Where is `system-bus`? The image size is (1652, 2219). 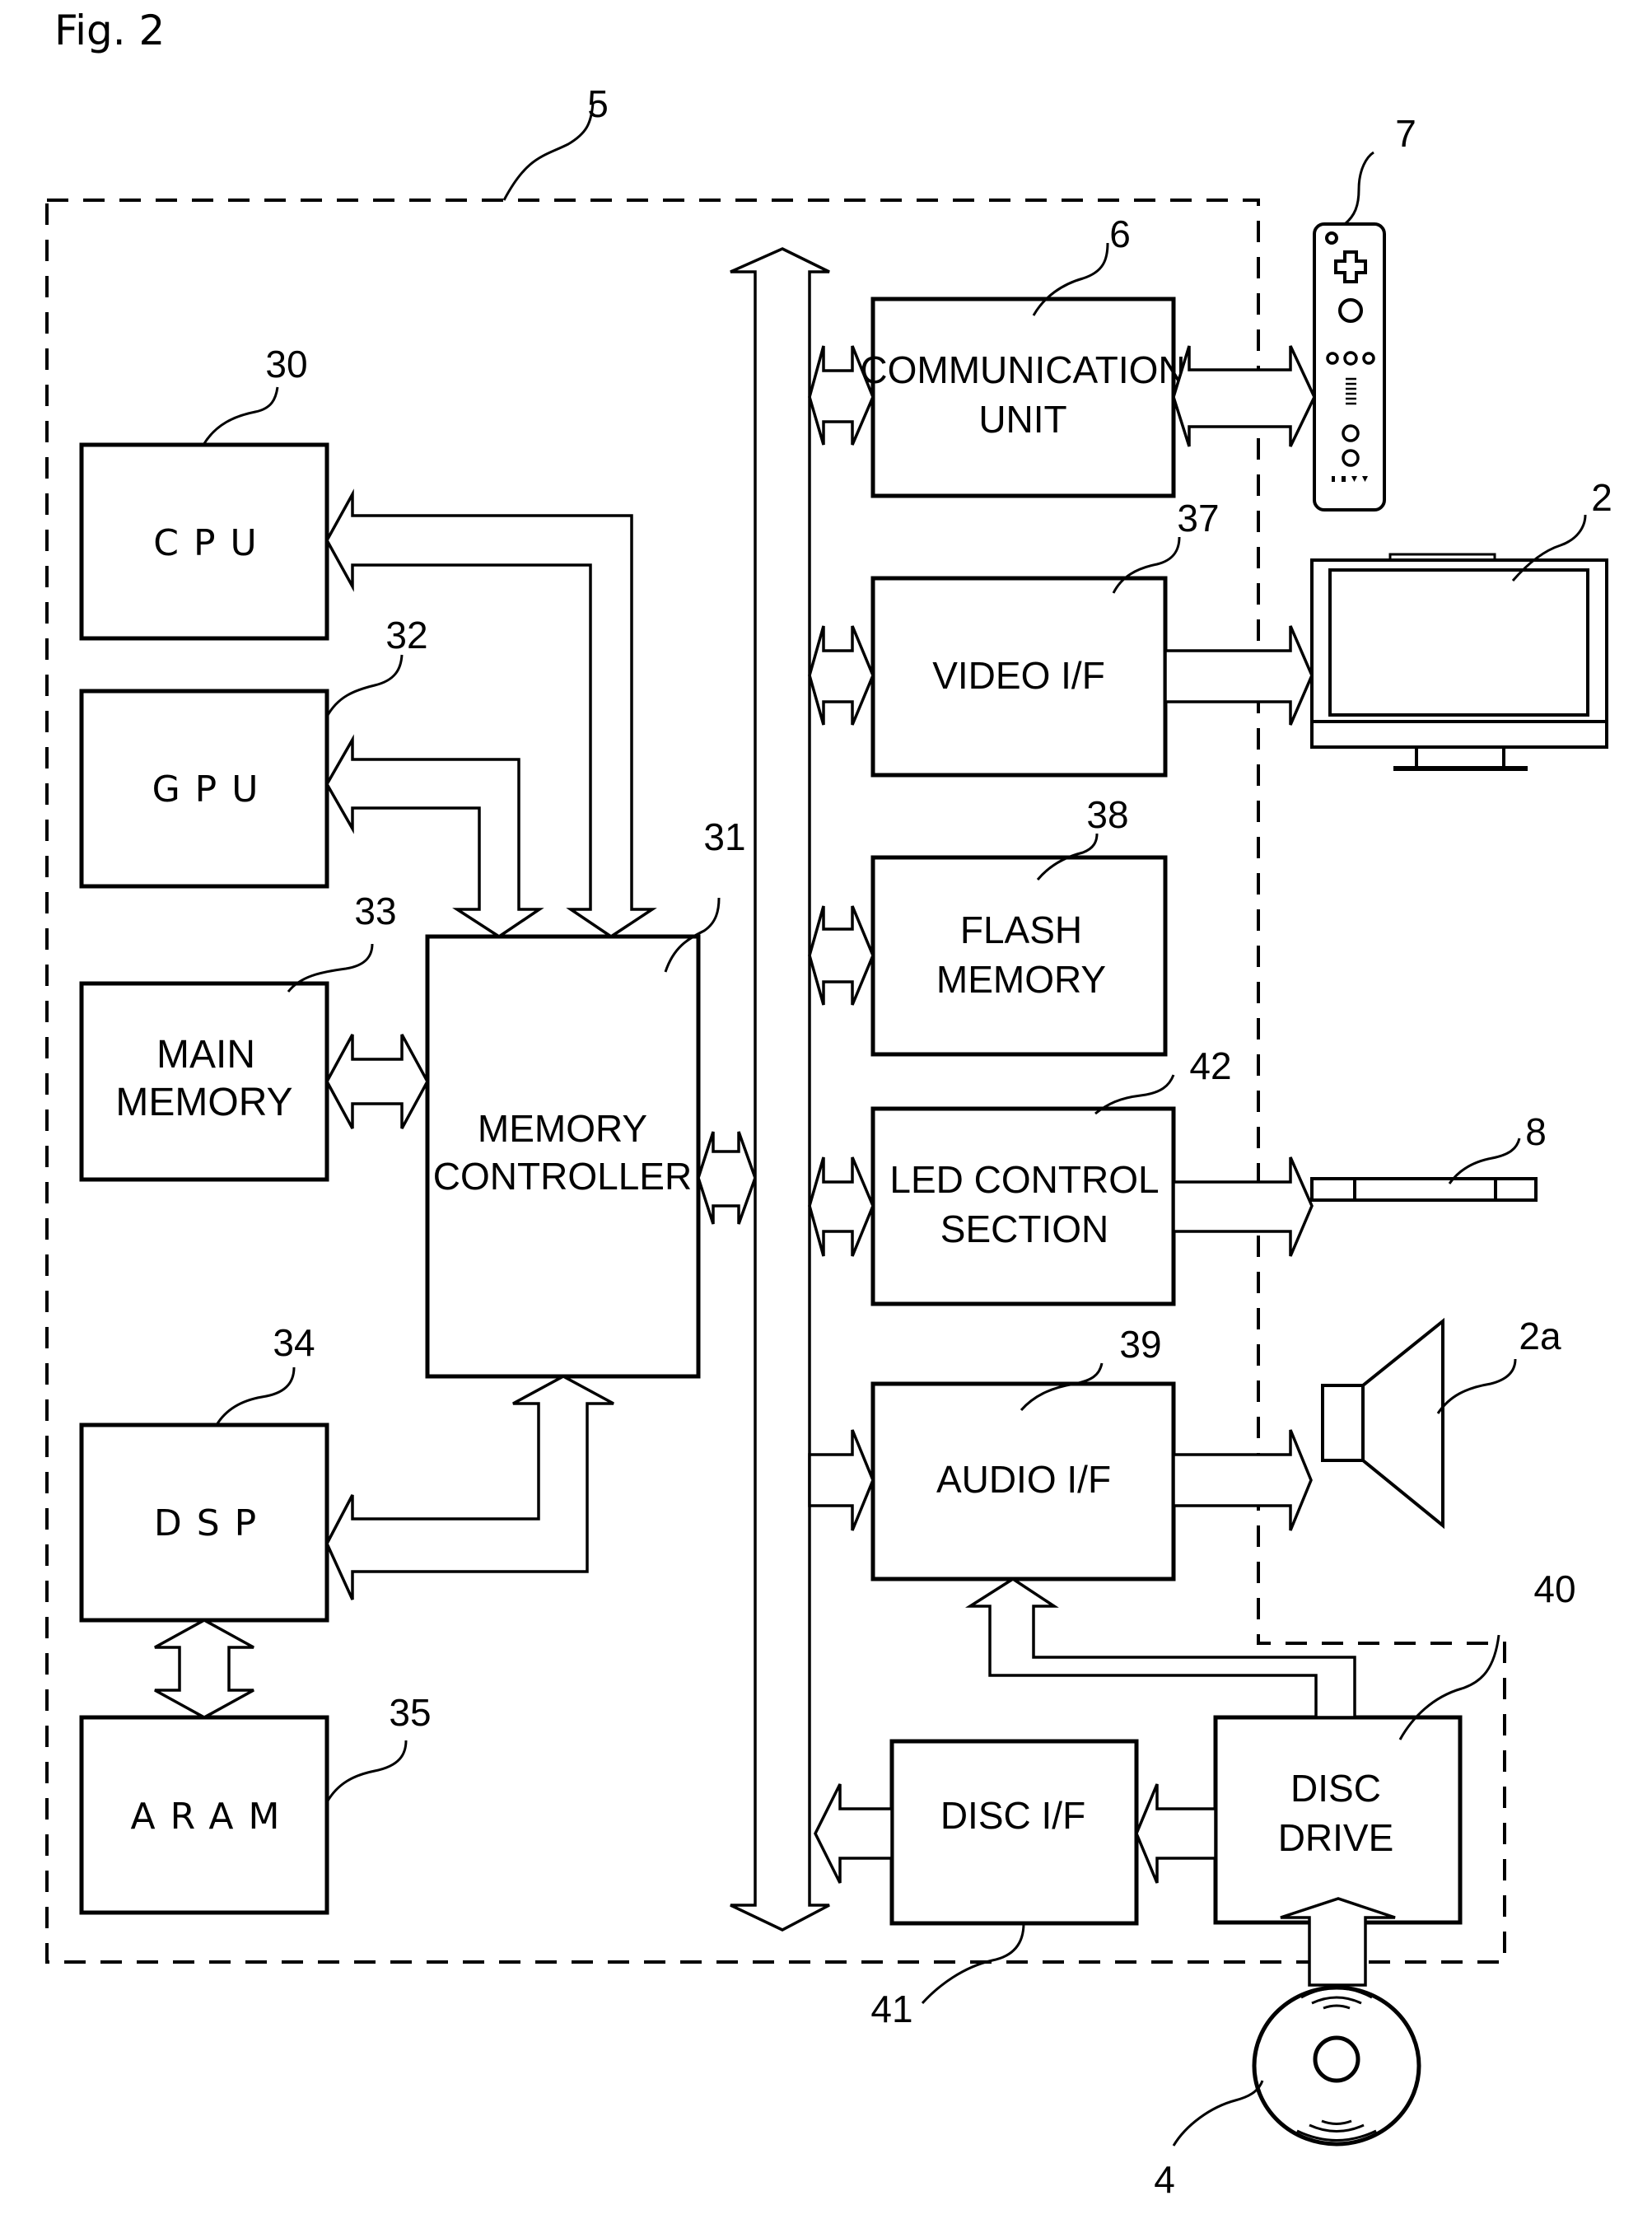
system-bus is located at coordinates (780, 1089).